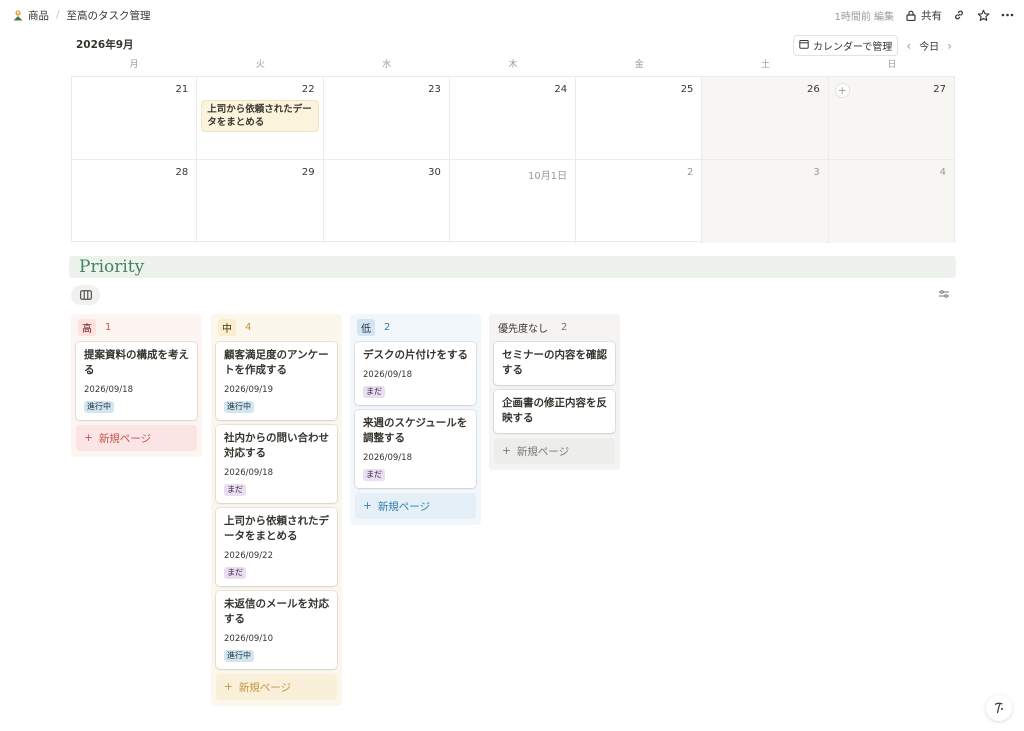  Describe the element at coordinates (765, 118) in the screenshot. I see `calendar-day-cell: 26` at that location.